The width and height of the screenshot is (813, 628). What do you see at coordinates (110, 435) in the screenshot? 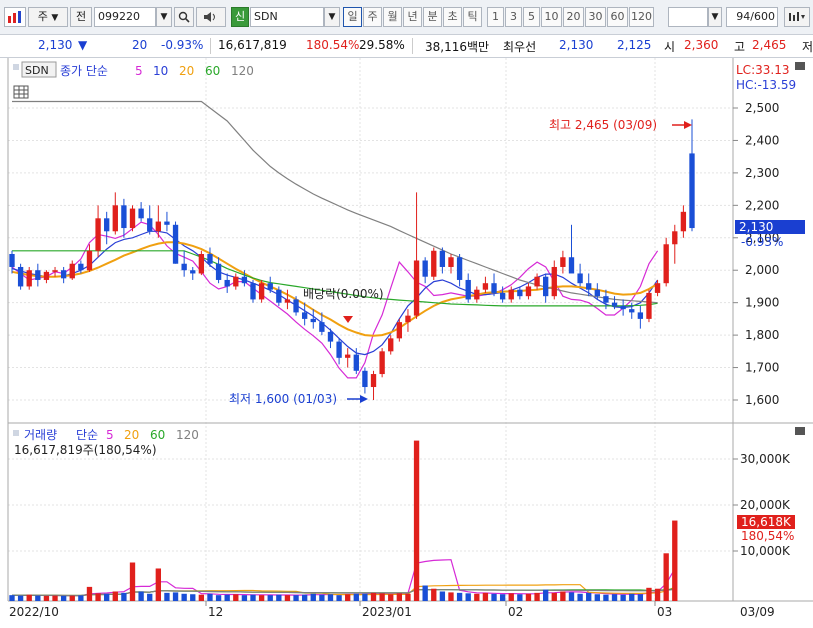
I see `volume-legend-ma-5: 5` at bounding box center [110, 435].